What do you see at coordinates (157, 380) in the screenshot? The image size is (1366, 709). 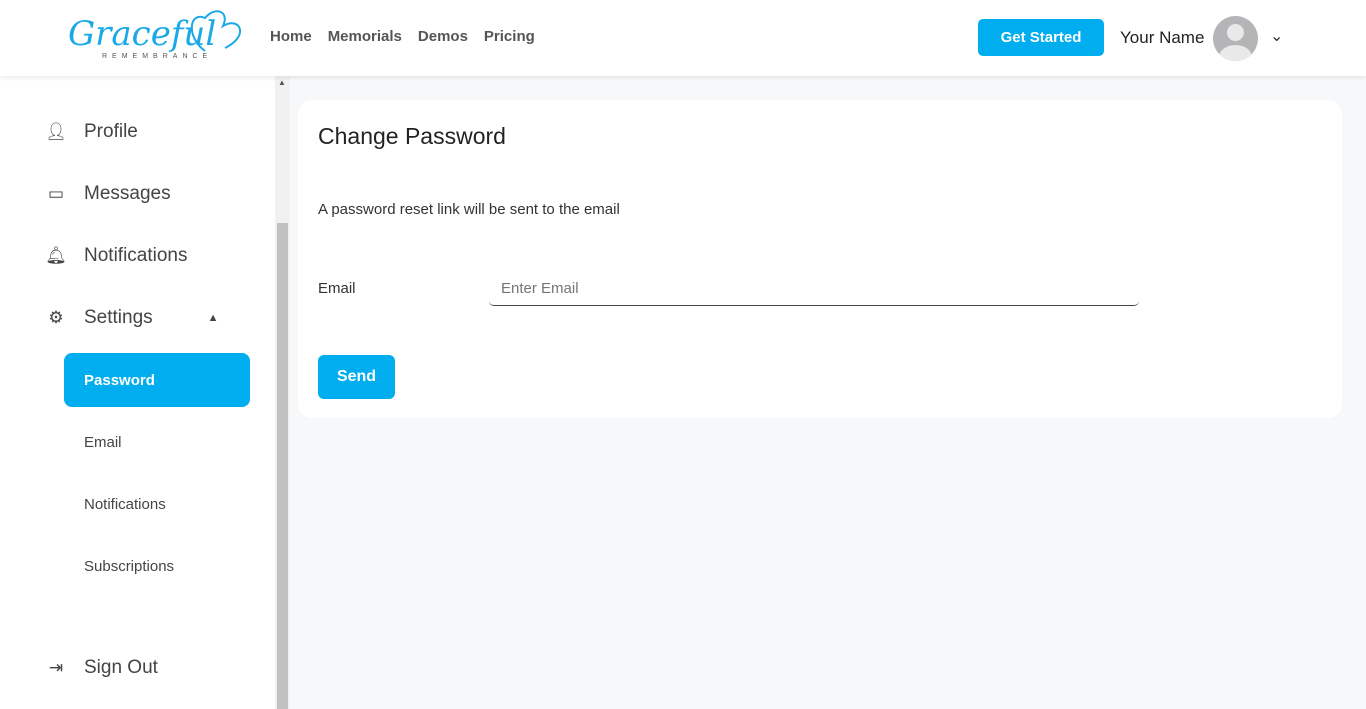 I see `settings-password: Password` at bounding box center [157, 380].